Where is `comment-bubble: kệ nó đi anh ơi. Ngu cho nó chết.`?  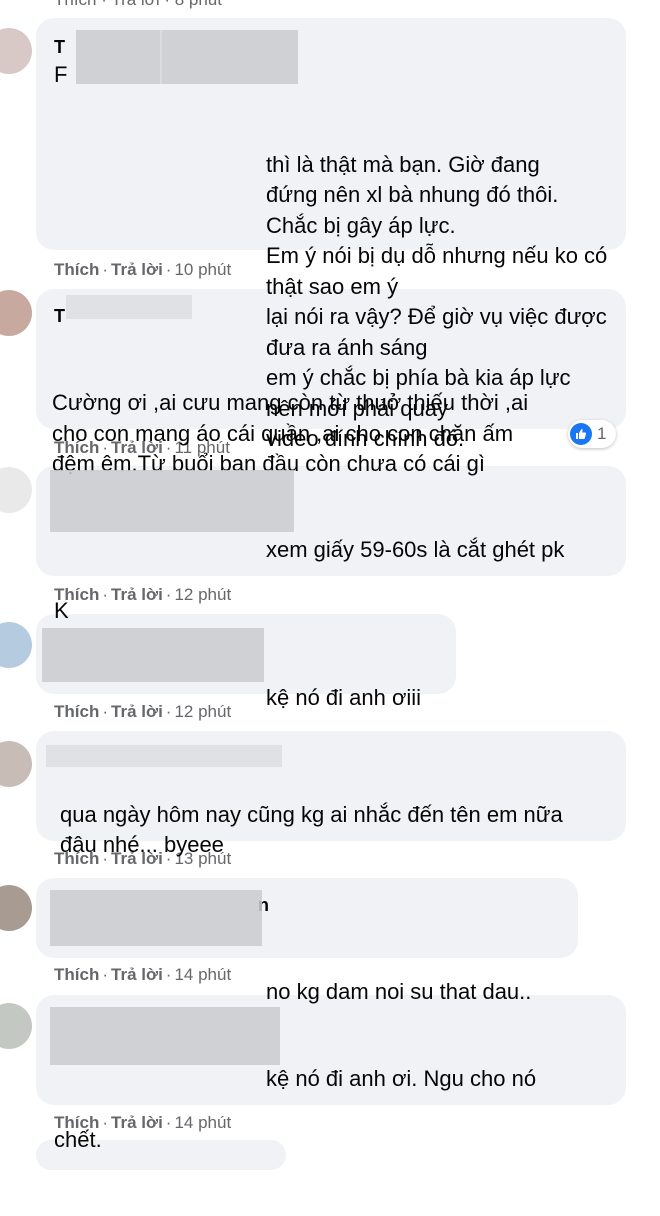 comment-bubble: kệ nó đi anh ơi. Ngu cho nó chết. is located at coordinates (331, 1073).